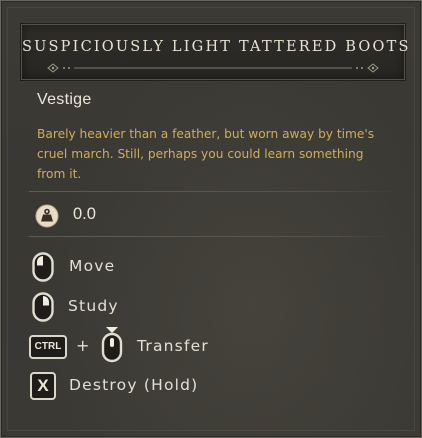 The width and height of the screenshot is (422, 438). I want to click on plus-sign: +, so click(83, 345).